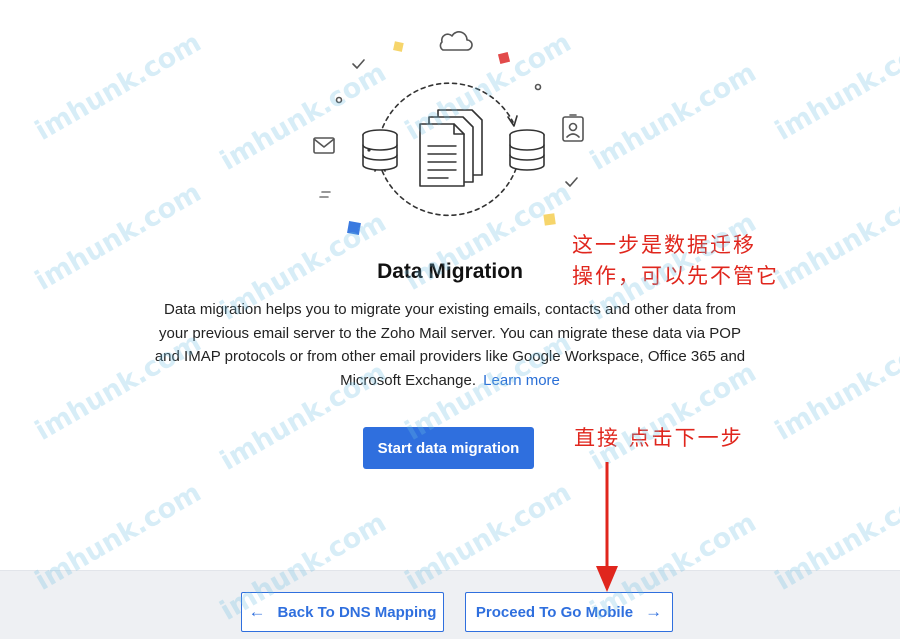  I want to click on start-data-migration-button: Start data migration, so click(448, 448).